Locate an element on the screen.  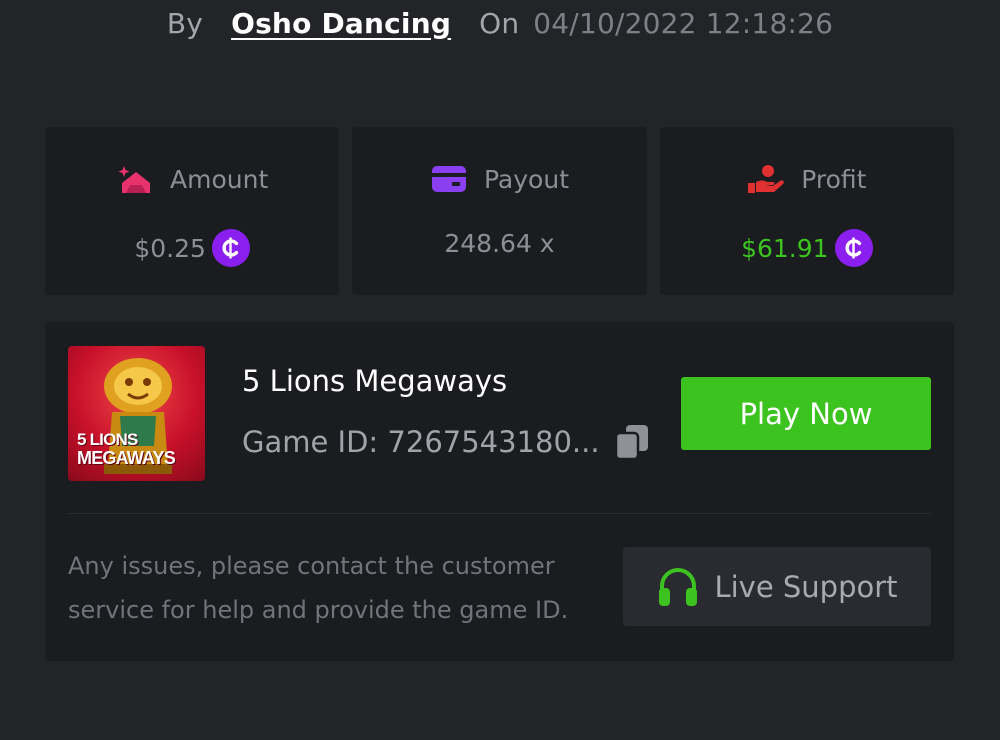
game-thumbnail: 5 LIONS MEGAWAYS is located at coordinates (136, 413).